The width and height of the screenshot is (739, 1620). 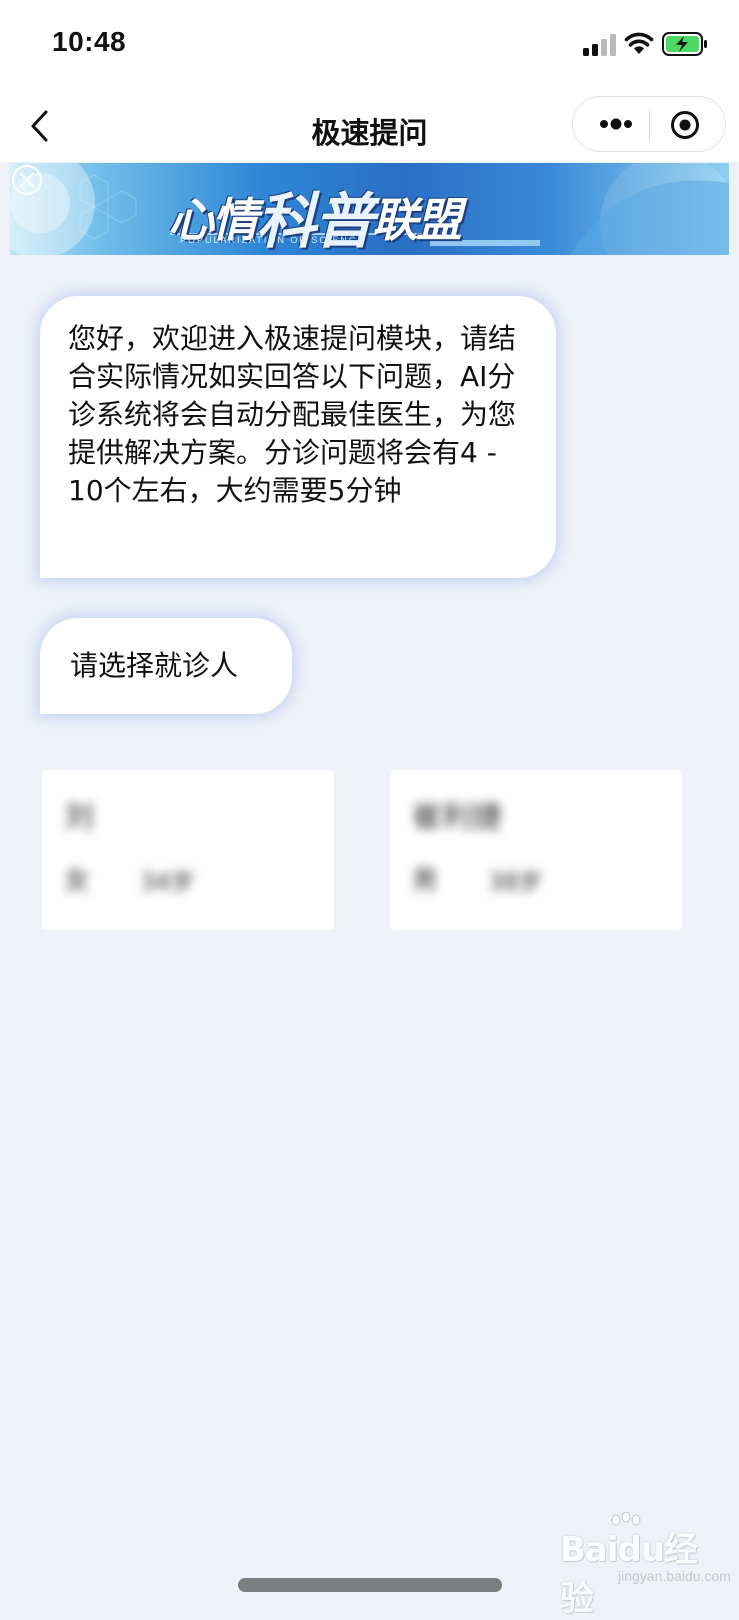 I want to click on baidu-watermark: Baidu经验 jingyan.baidu.com, so click(x=645, y=1565).